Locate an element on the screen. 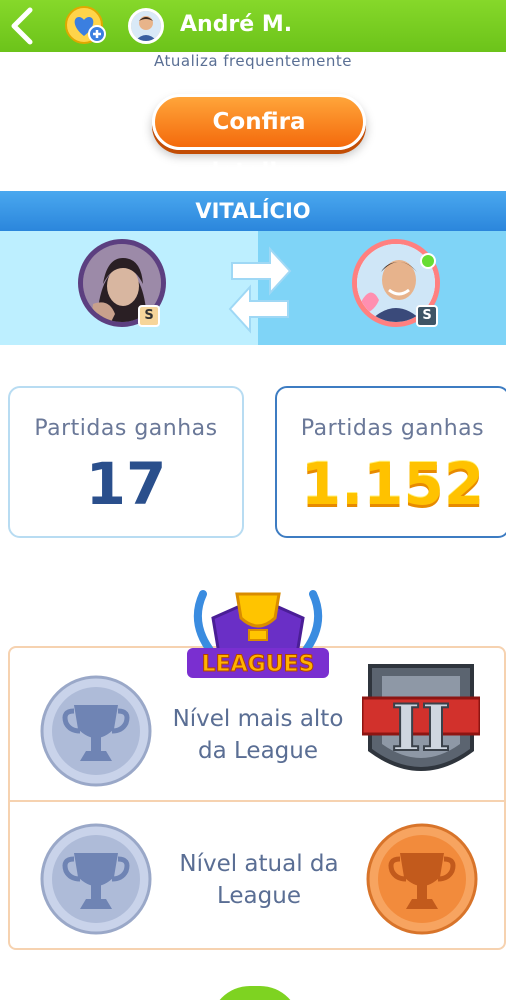 This screenshot has width=506, height=1000. bronze-trophy-icon is located at coordinates (422, 879).